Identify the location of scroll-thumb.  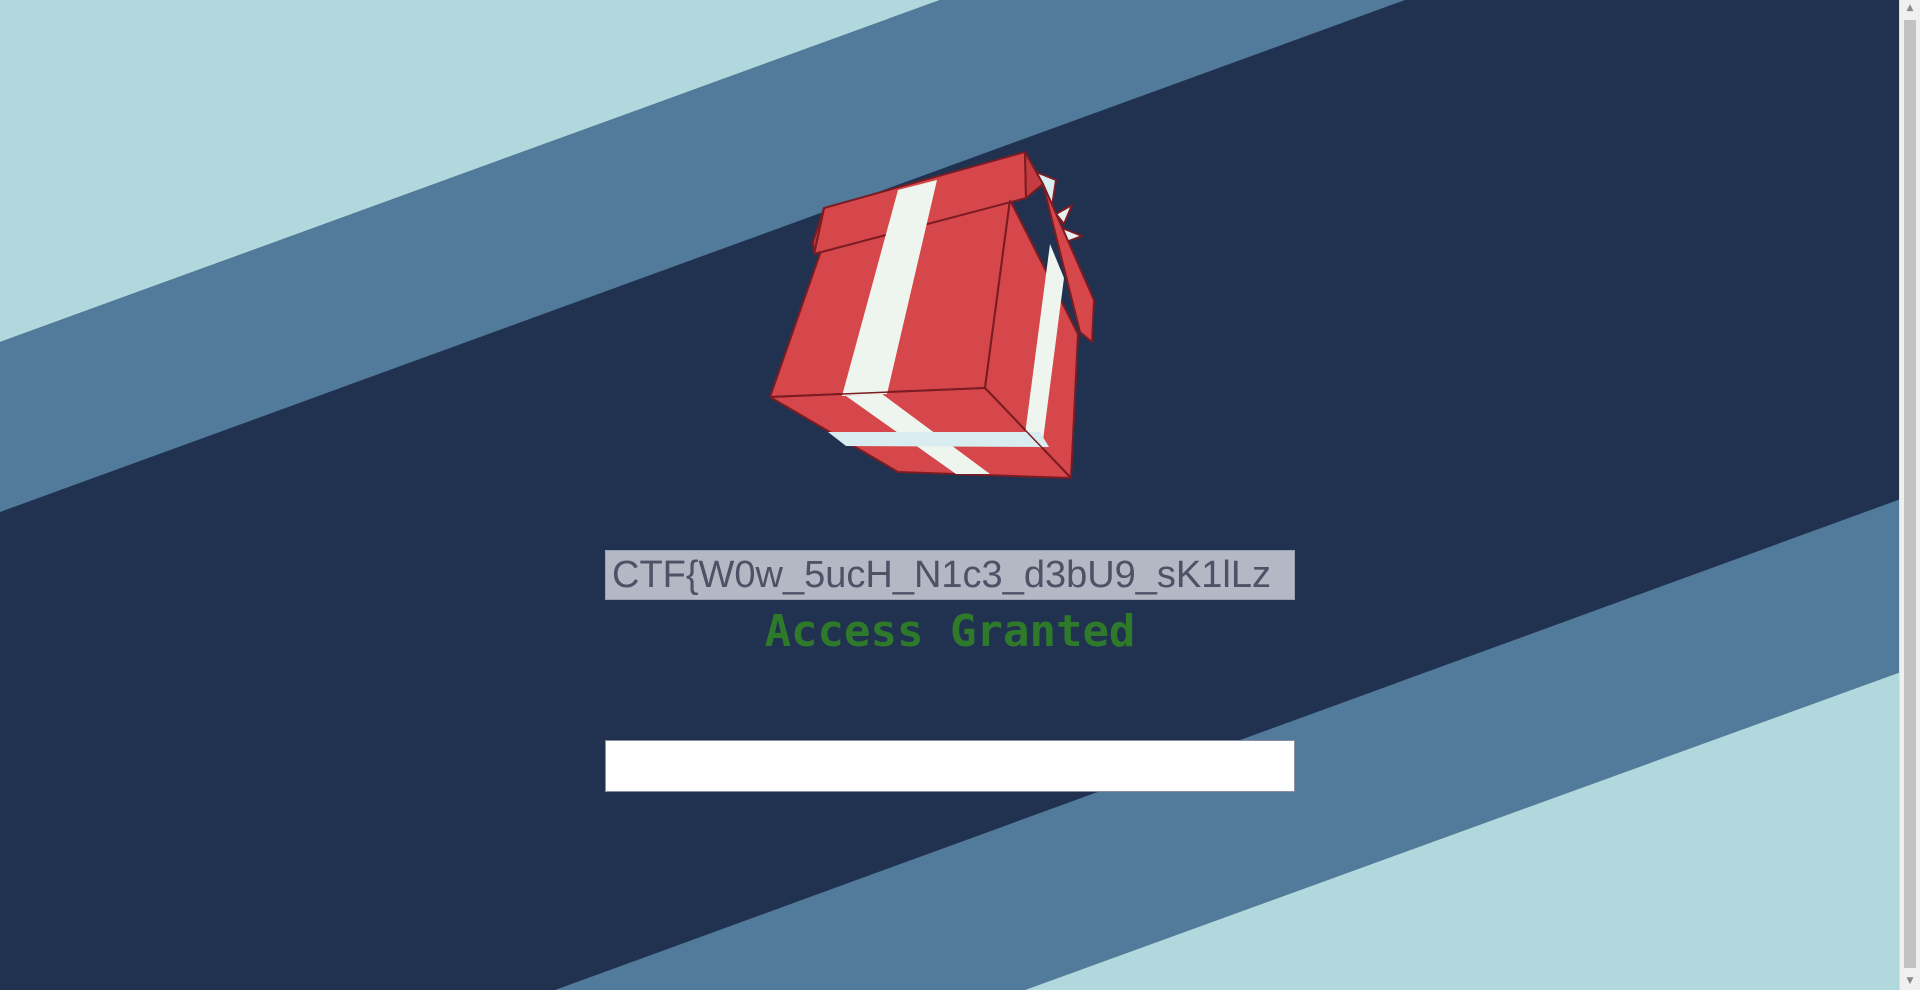
(1910, 494).